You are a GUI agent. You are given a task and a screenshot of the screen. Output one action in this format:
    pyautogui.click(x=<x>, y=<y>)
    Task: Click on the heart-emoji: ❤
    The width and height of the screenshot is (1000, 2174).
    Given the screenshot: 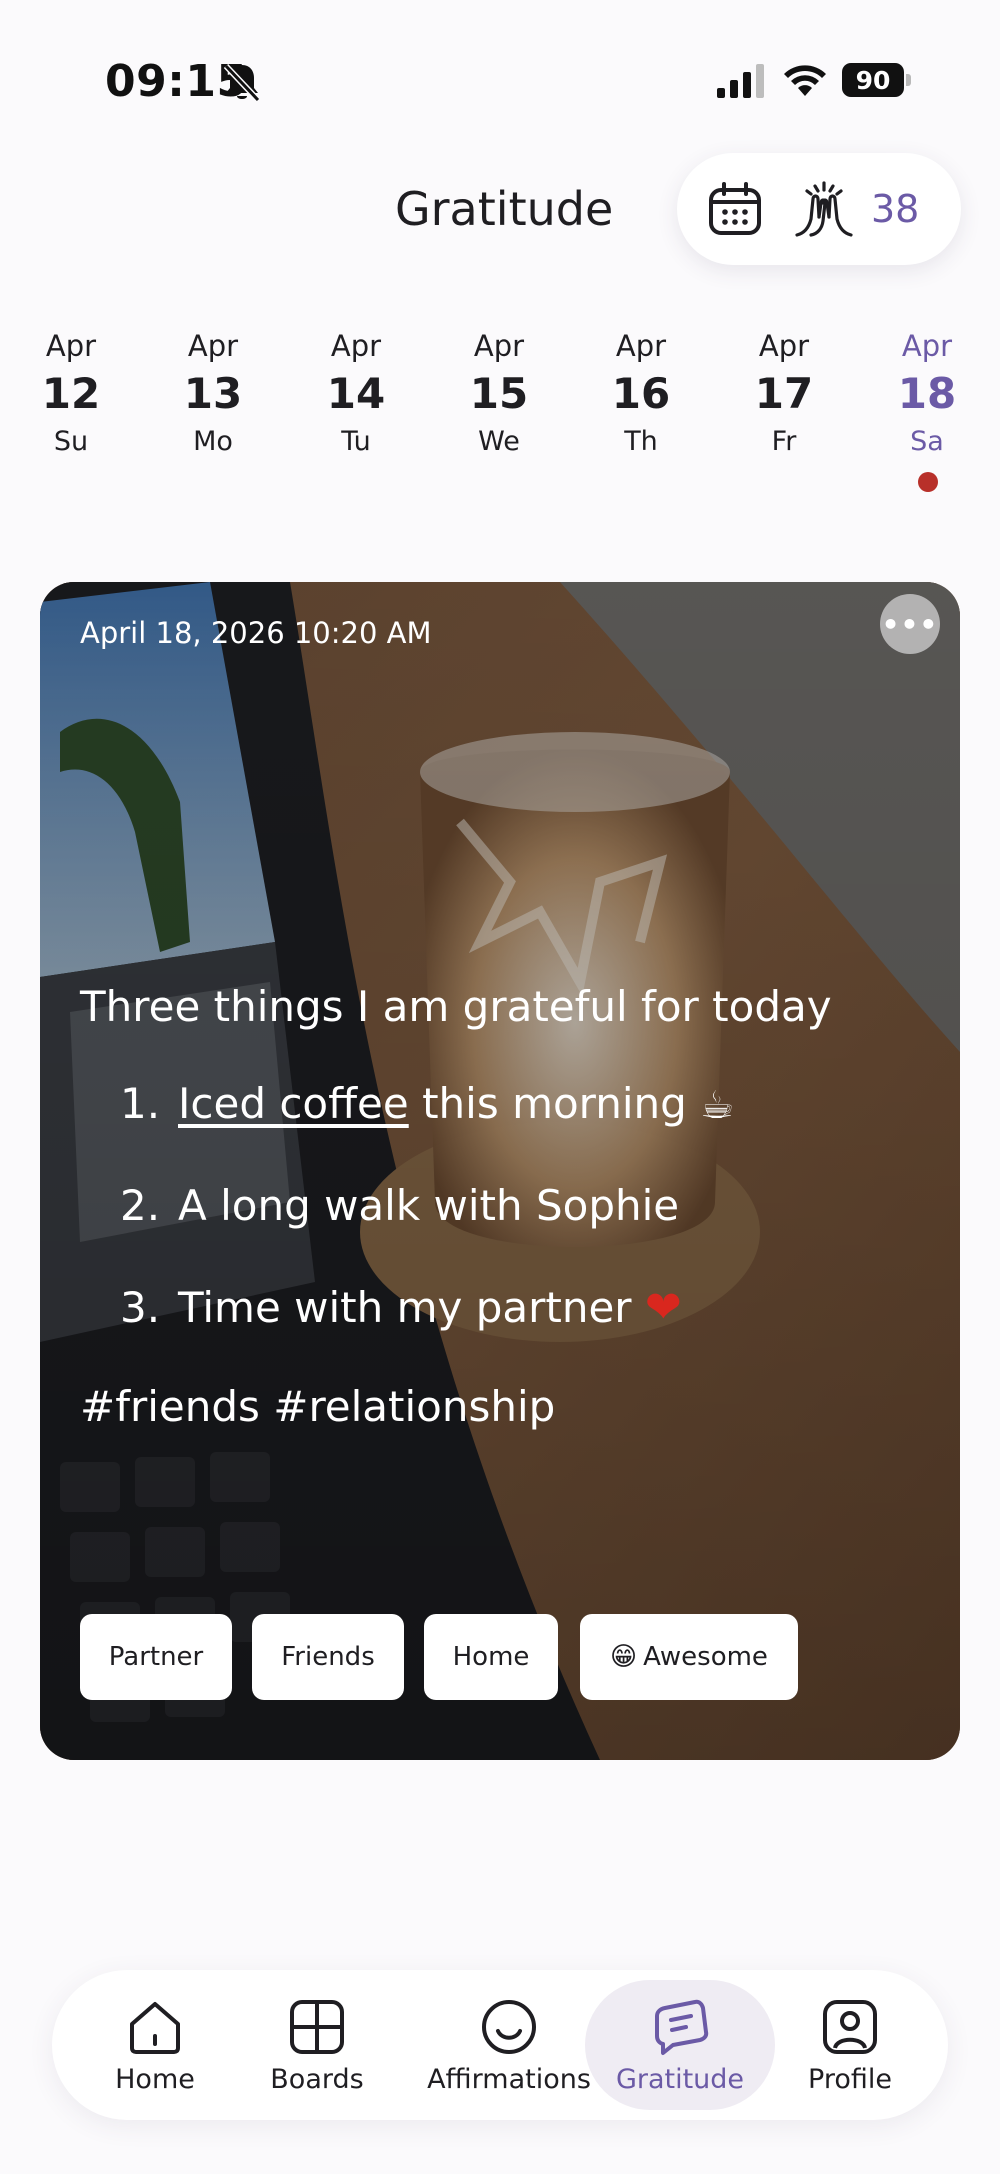 What is the action you would take?
    pyautogui.click(x=663, y=1307)
    